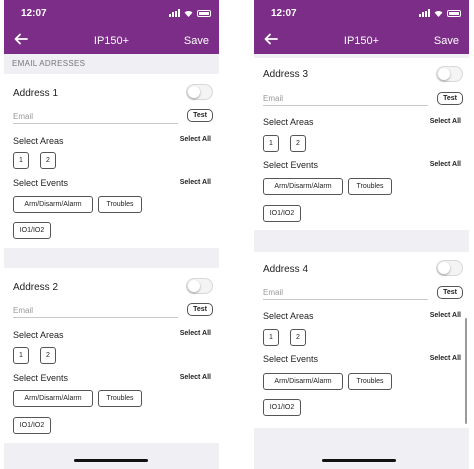 This screenshot has height=469, width=474. What do you see at coordinates (32, 230) in the screenshot?
I see `address-1-event-io1-io2: IO1/IO2` at bounding box center [32, 230].